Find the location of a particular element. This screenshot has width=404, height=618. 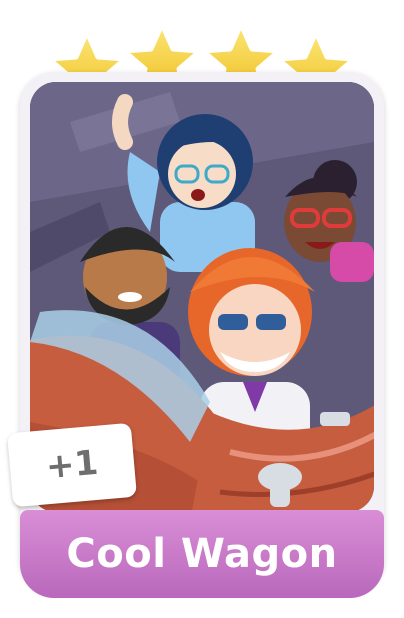

card-title: Cool Wagon is located at coordinates (202, 554).